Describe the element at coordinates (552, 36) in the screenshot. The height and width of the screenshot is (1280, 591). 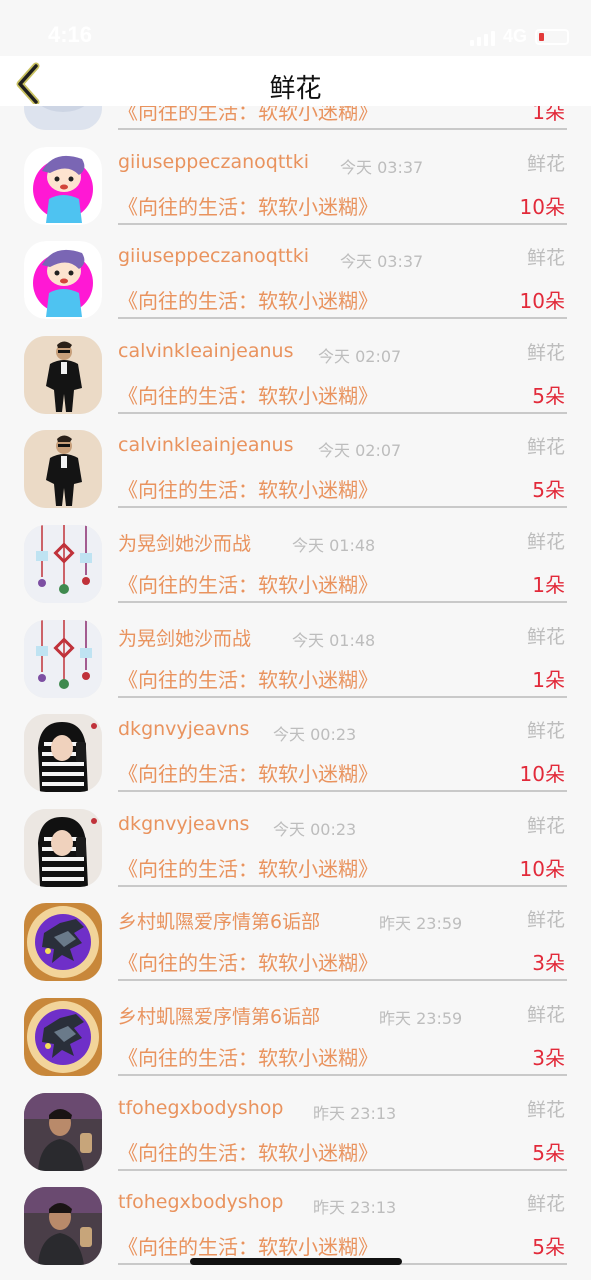
I see `battery-icon` at that location.